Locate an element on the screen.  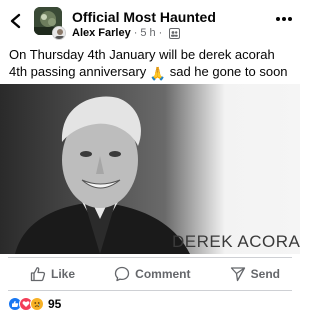
group-name: Official Most Haunted is located at coordinates (144, 17).